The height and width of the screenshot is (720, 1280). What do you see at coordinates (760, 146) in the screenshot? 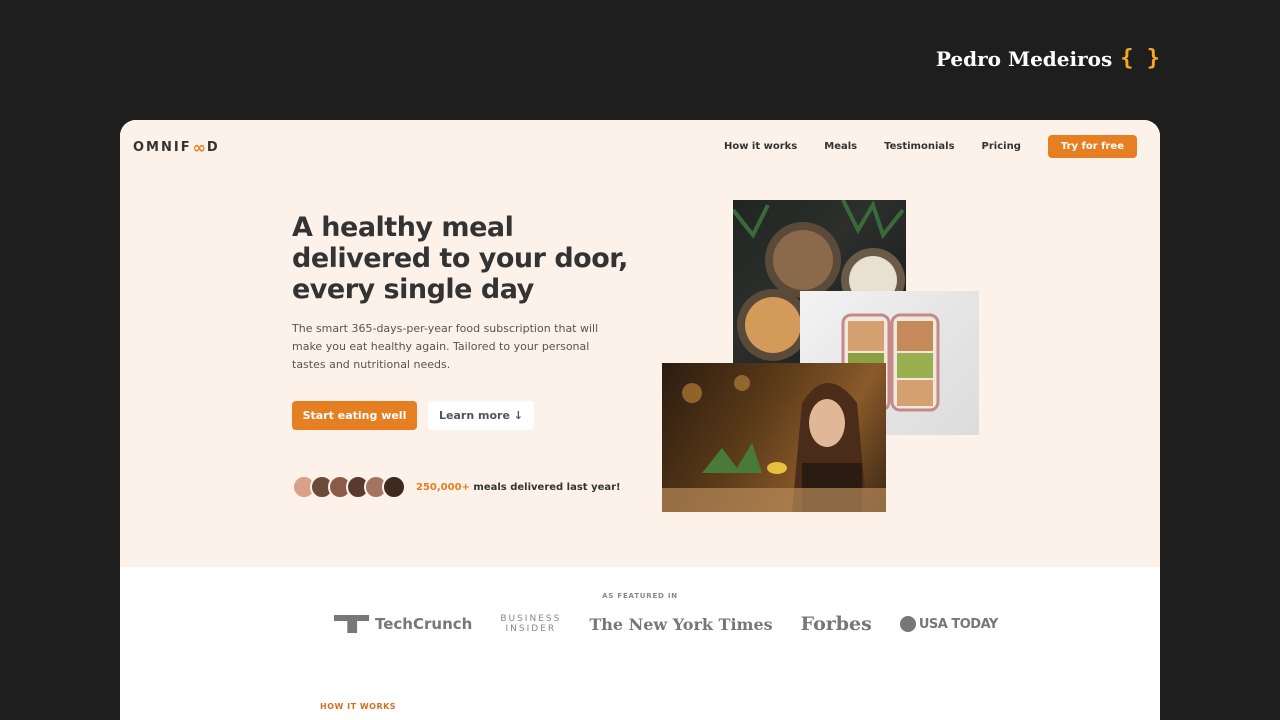
I see `nav-how-it-works: How it works` at bounding box center [760, 146].